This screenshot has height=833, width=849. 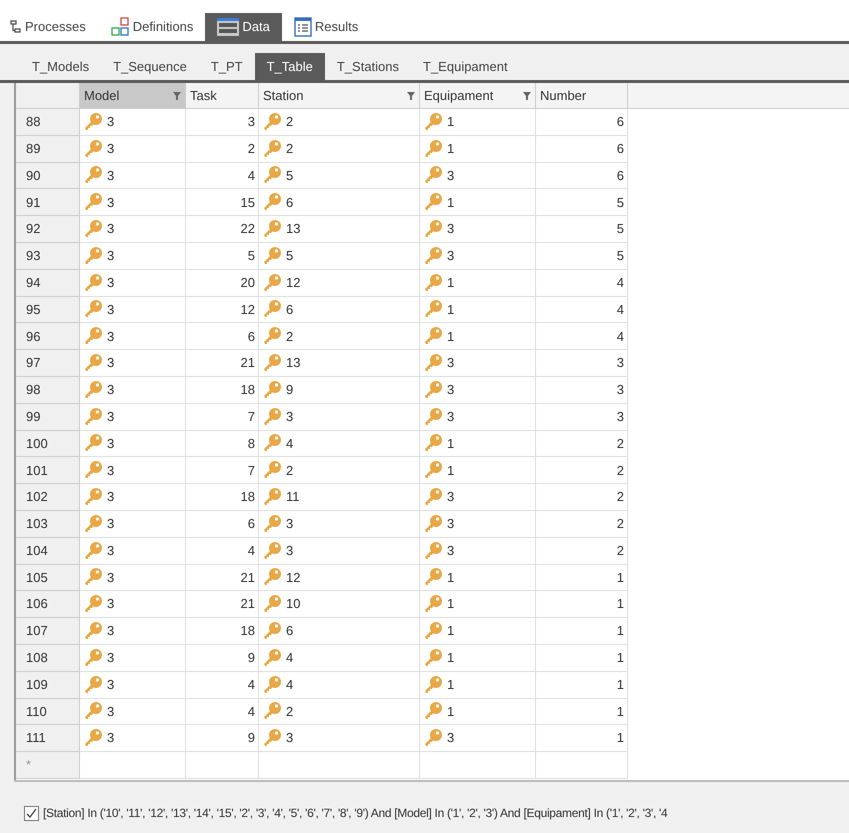 What do you see at coordinates (339, 95) in the screenshot?
I see `column-header: Station` at bounding box center [339, 95].